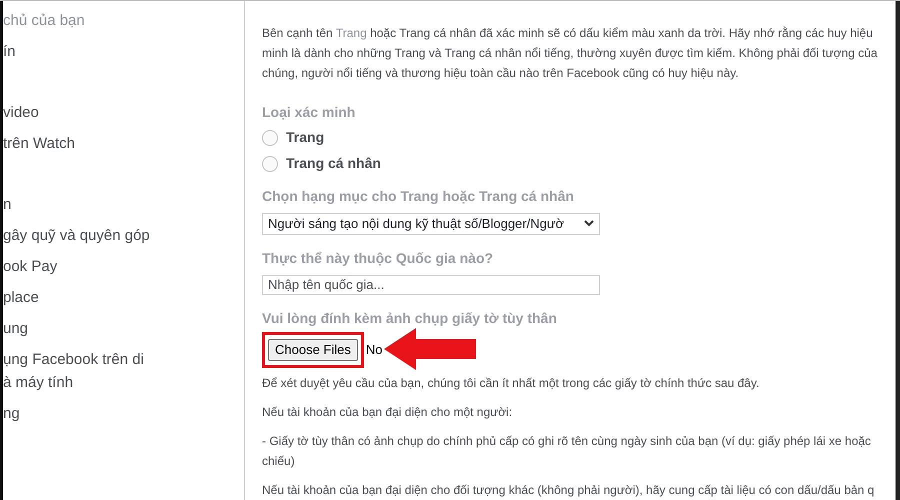 The image size is (900, 500). What do you see at coordinates (123, 235) in the screenshot?
I see `sidebar-item: gây quỹ và quyên góp` at bounding box center [123, 235].